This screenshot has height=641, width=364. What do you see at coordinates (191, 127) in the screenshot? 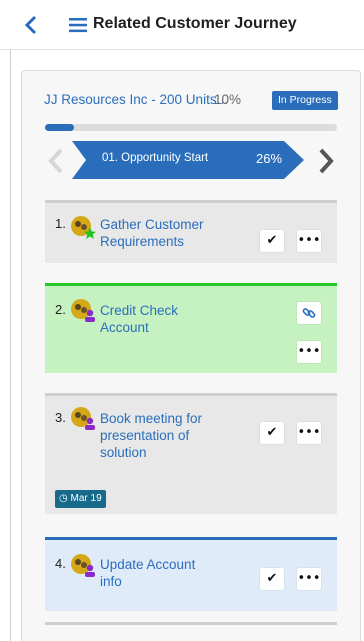
I see `journey-progress-bar` at bounding box center [191, 127].